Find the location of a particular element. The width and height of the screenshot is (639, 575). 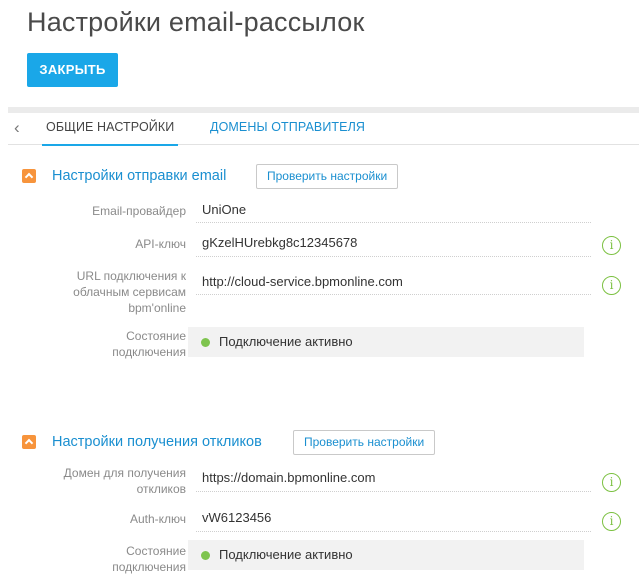

tab-bar: ‹ ОБЩИЕ НАСТРОЙКИ ДОМЕНЫ ОТПРАВИТЕЛЯ is located at coordinates (323, 129).